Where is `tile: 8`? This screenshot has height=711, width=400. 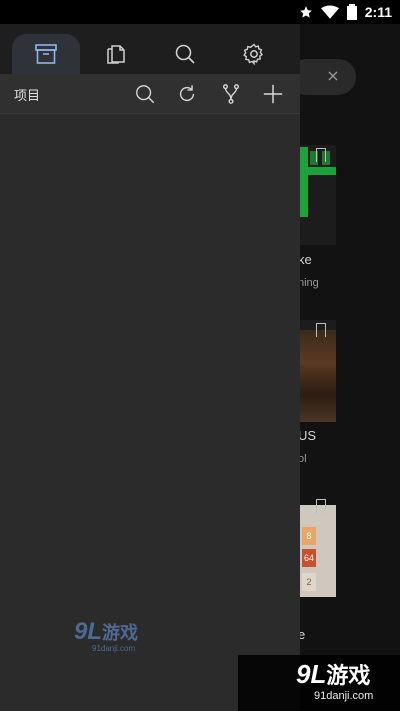
tile: 8 is located at coordinates (309, 536).